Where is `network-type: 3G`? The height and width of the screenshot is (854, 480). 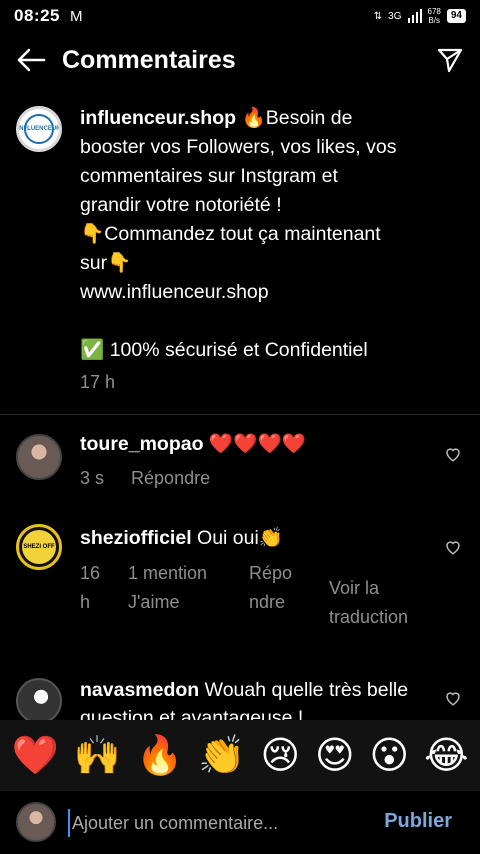
network-type: 3G is located at coordinates (395, 16).